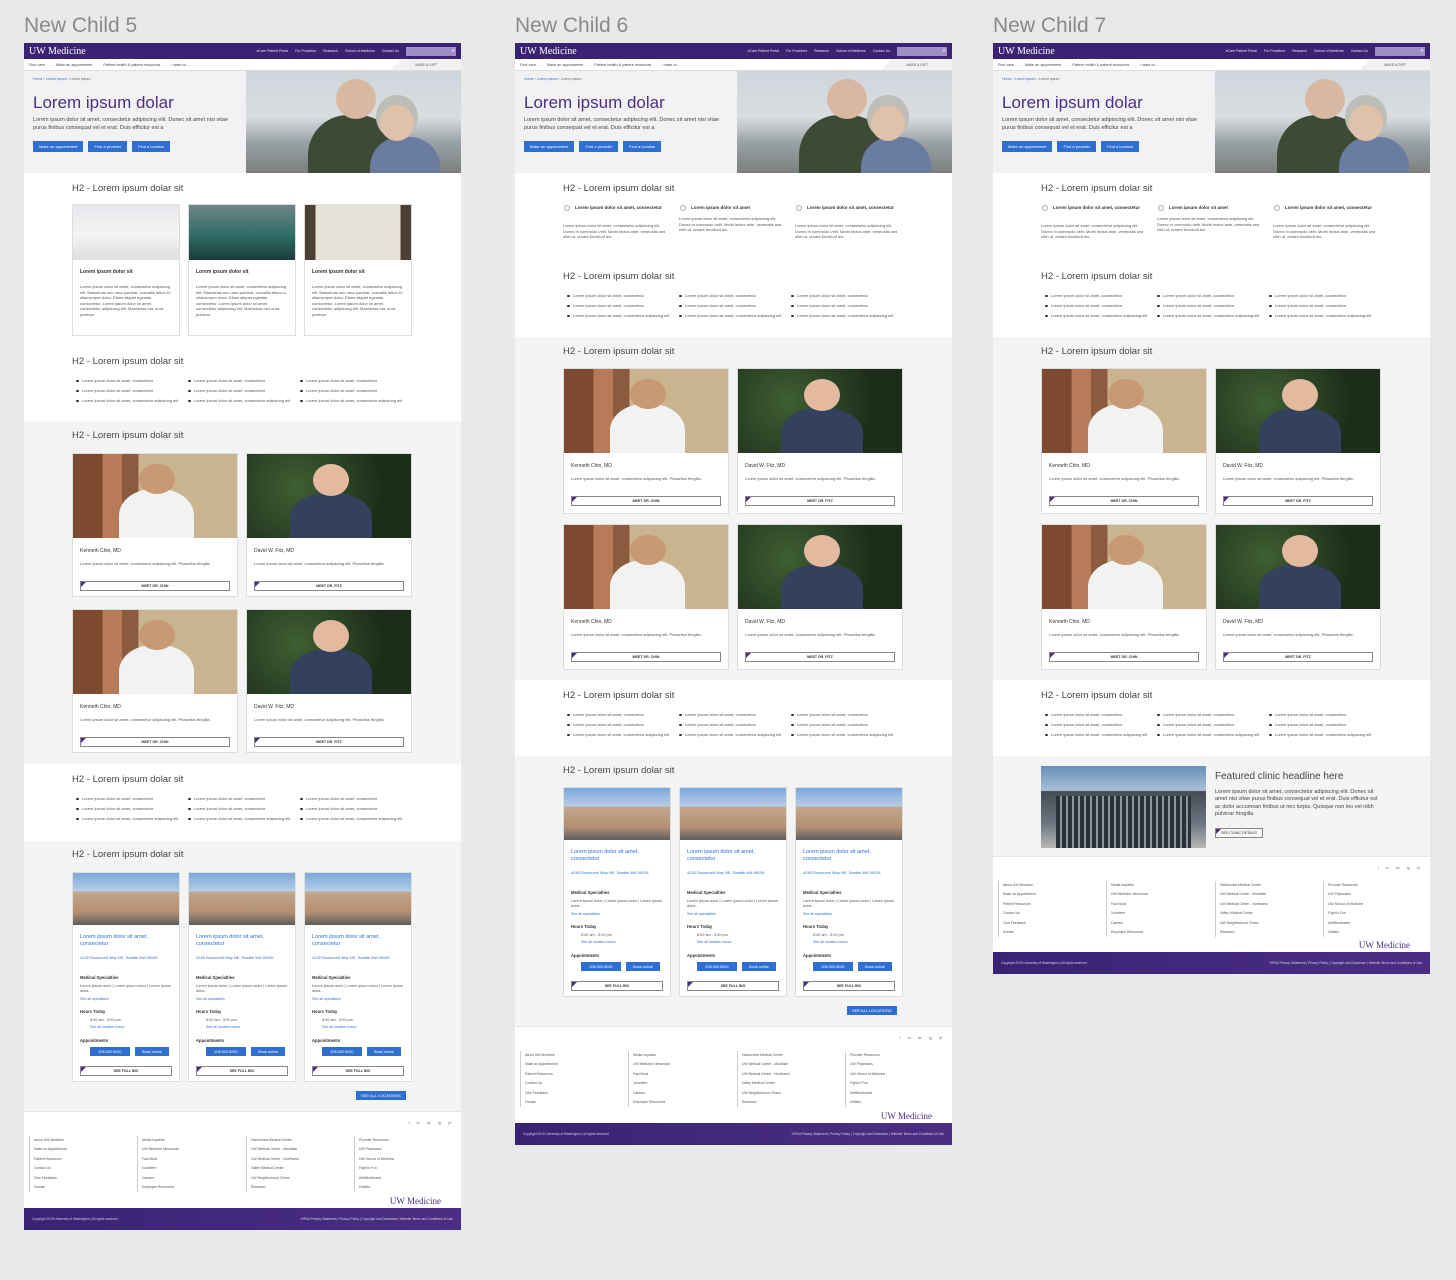 Image resolution: width=1456 pixels, height=1280 pixels. I want to click on top-link-school: School of Medicine, so click(851, 51).